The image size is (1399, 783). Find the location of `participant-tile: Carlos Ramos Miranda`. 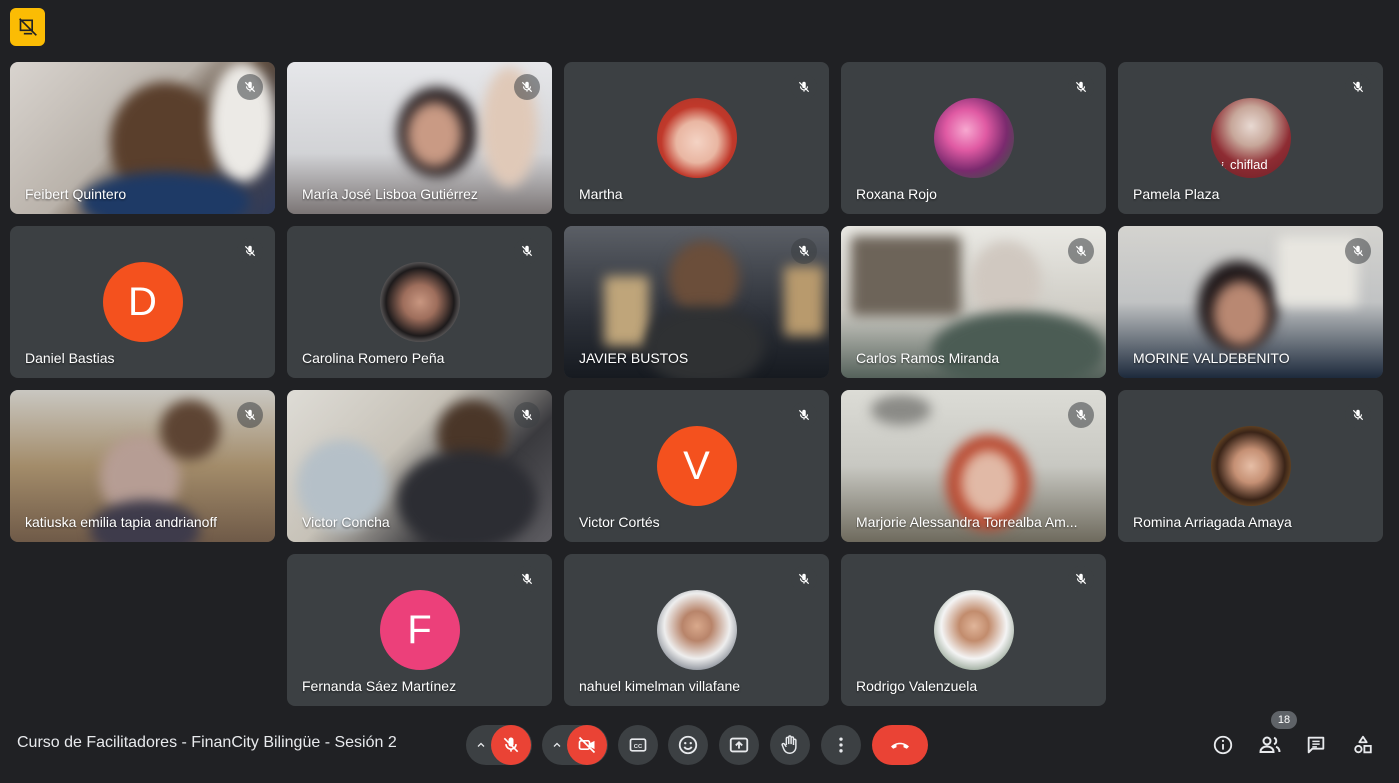

participant-tile: Carlos Ramos Miranda is located at coordinates (973, 302).